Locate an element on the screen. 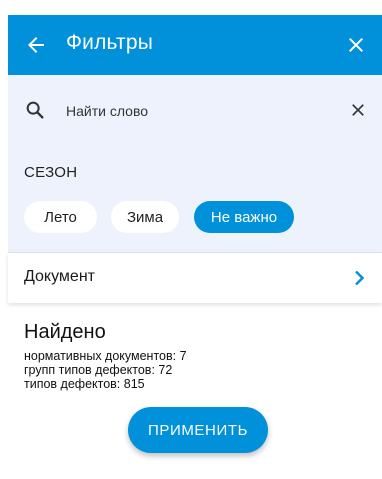 Image resolution: width=382 pixels, height=479 pixels. arrow-left-icon is located at coordinates (36, 45).